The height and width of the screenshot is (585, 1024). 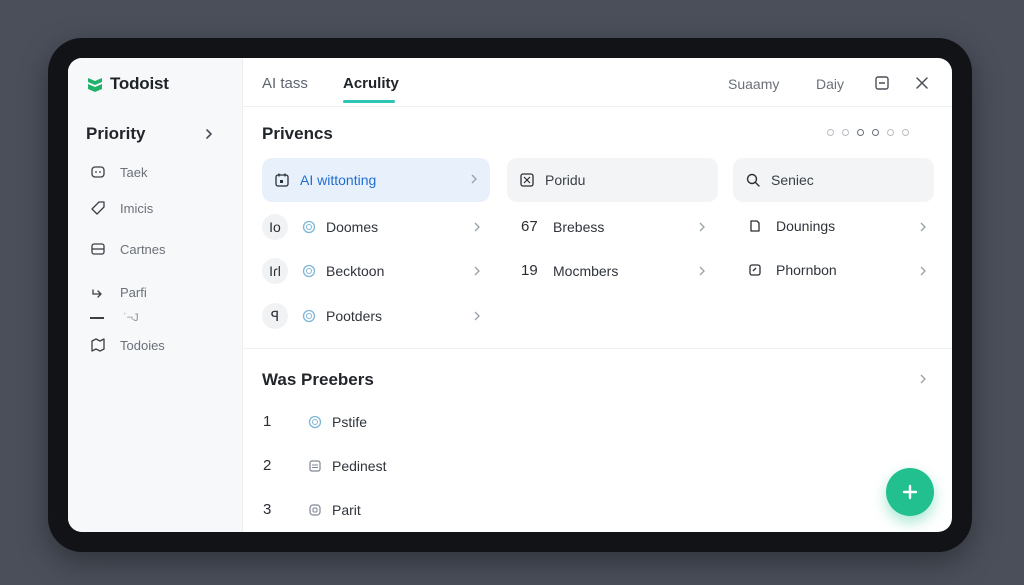 I want to click on item-number: 3, so click(x=267, y=509).